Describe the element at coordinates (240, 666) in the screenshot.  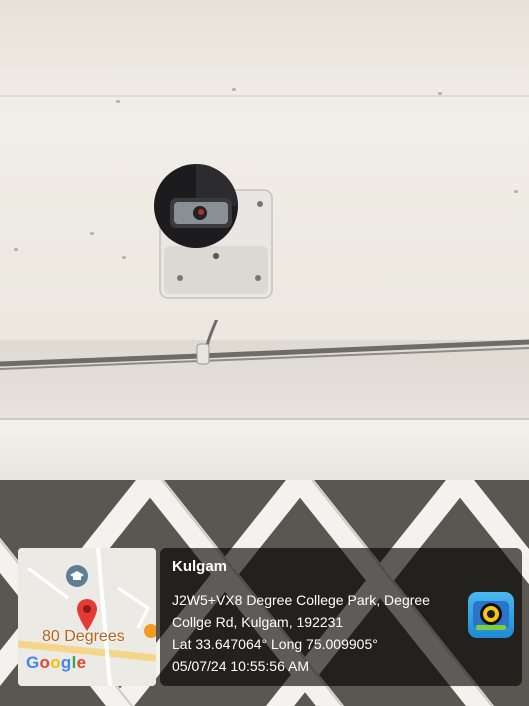
I see `stamp-datetime: 05/07/24 10:55:56 AM` at that location.